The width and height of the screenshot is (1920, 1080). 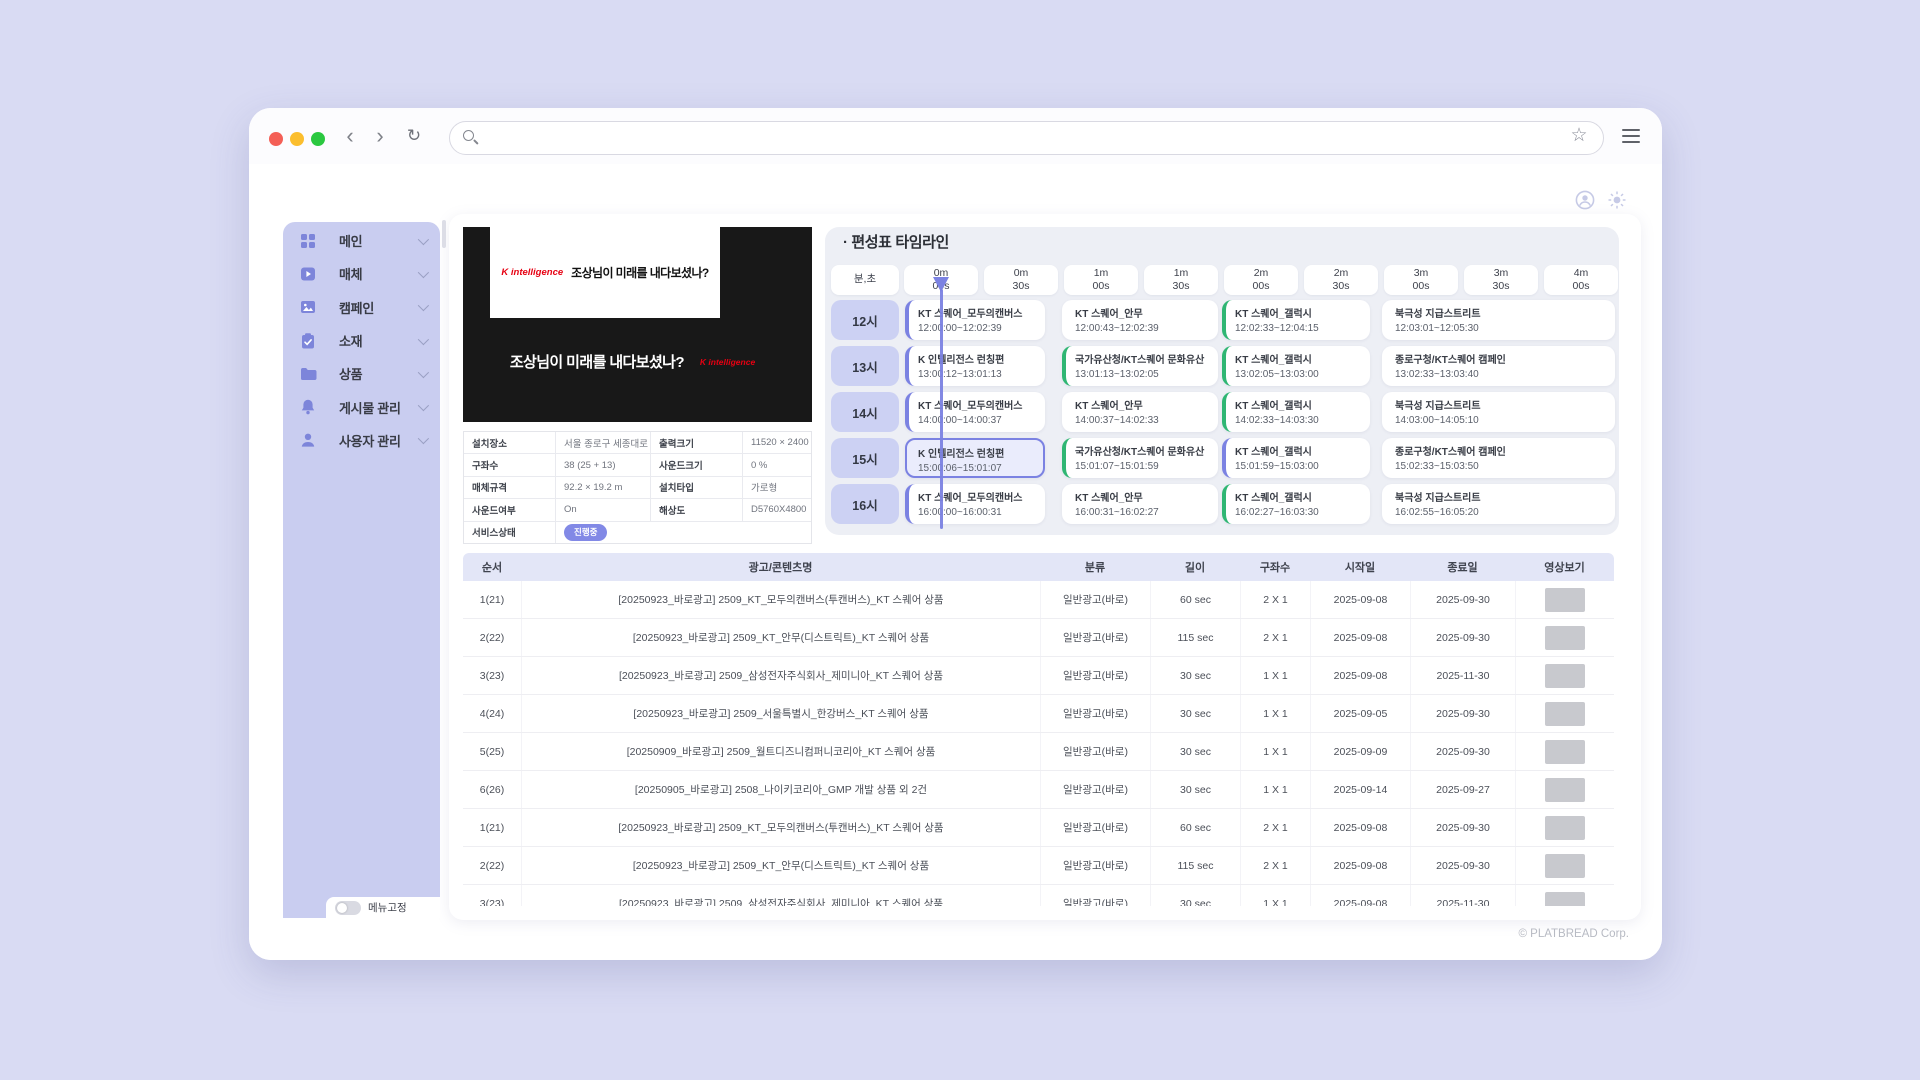 I want to click on folder-icon, so click(x=308, y=374).